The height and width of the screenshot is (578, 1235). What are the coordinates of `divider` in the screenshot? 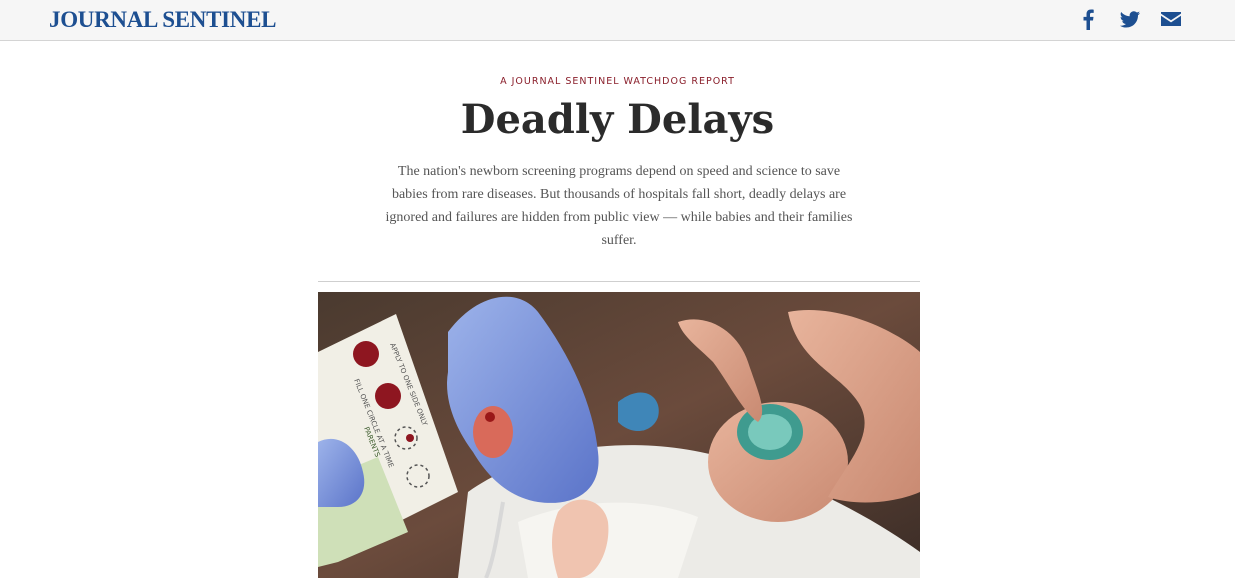 It's located at (619, 281).